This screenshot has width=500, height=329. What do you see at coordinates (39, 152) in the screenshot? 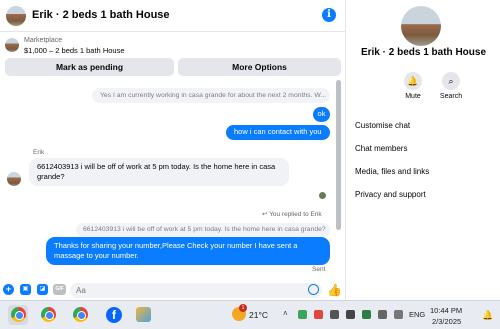
I see `sender-name: Erik` at bounding box center [39, 152].